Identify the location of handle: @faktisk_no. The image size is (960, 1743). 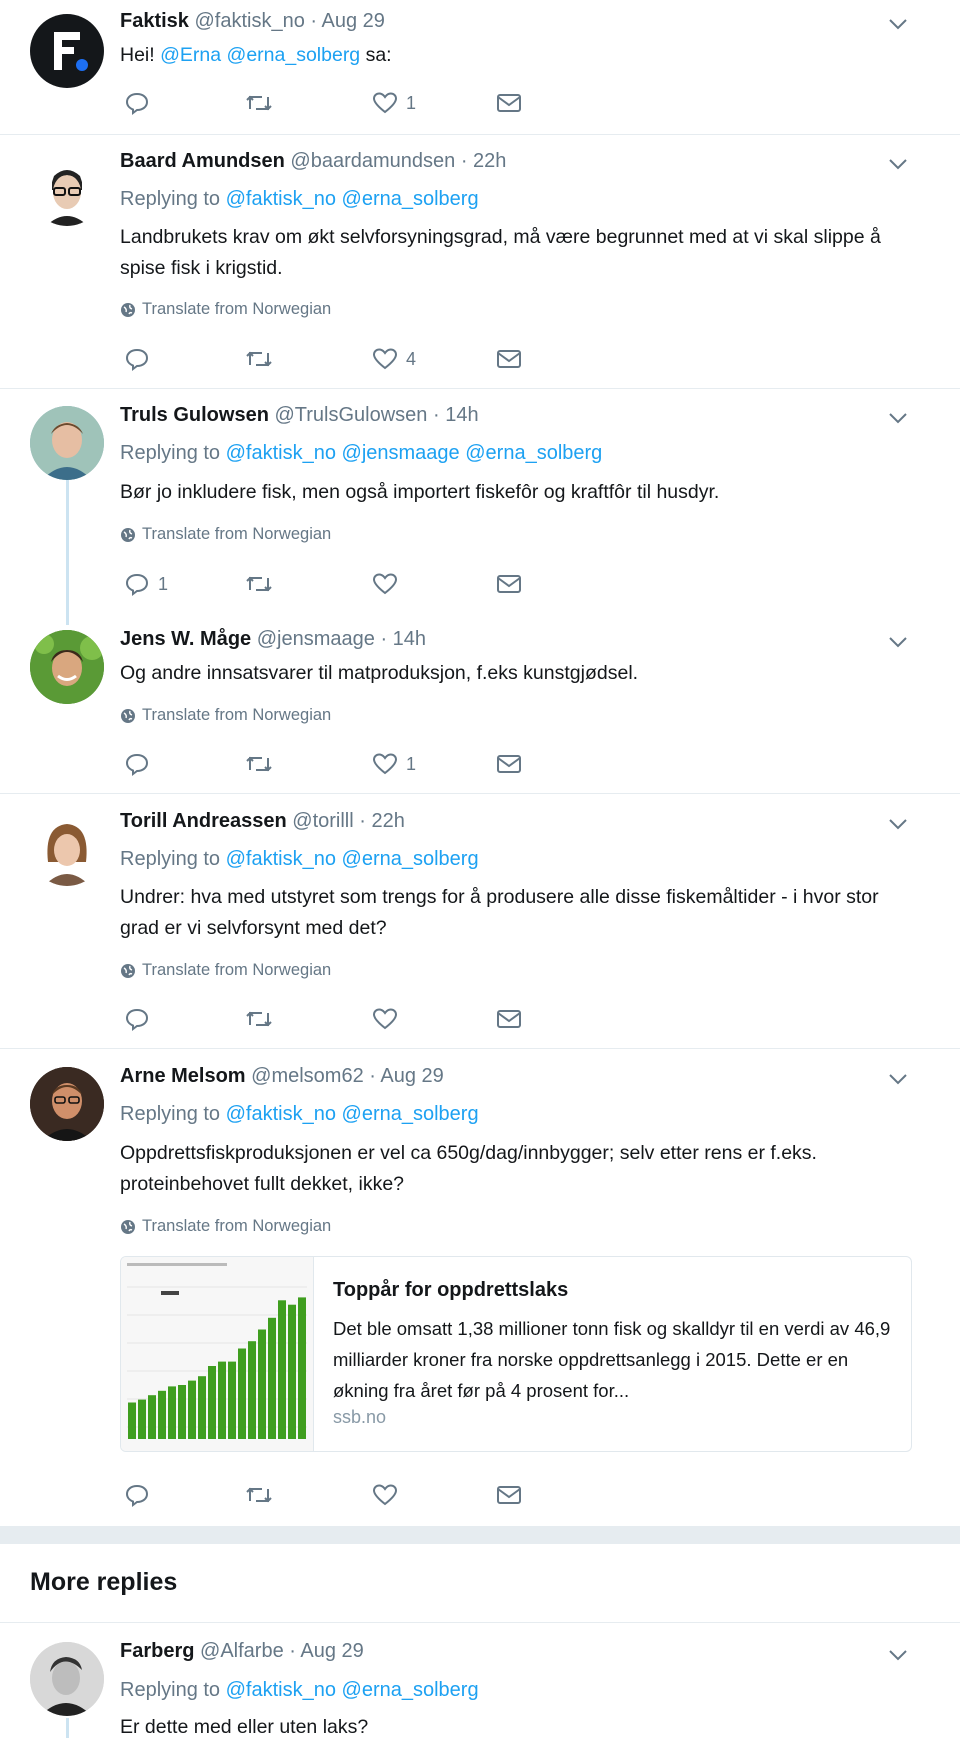
(250, 21).